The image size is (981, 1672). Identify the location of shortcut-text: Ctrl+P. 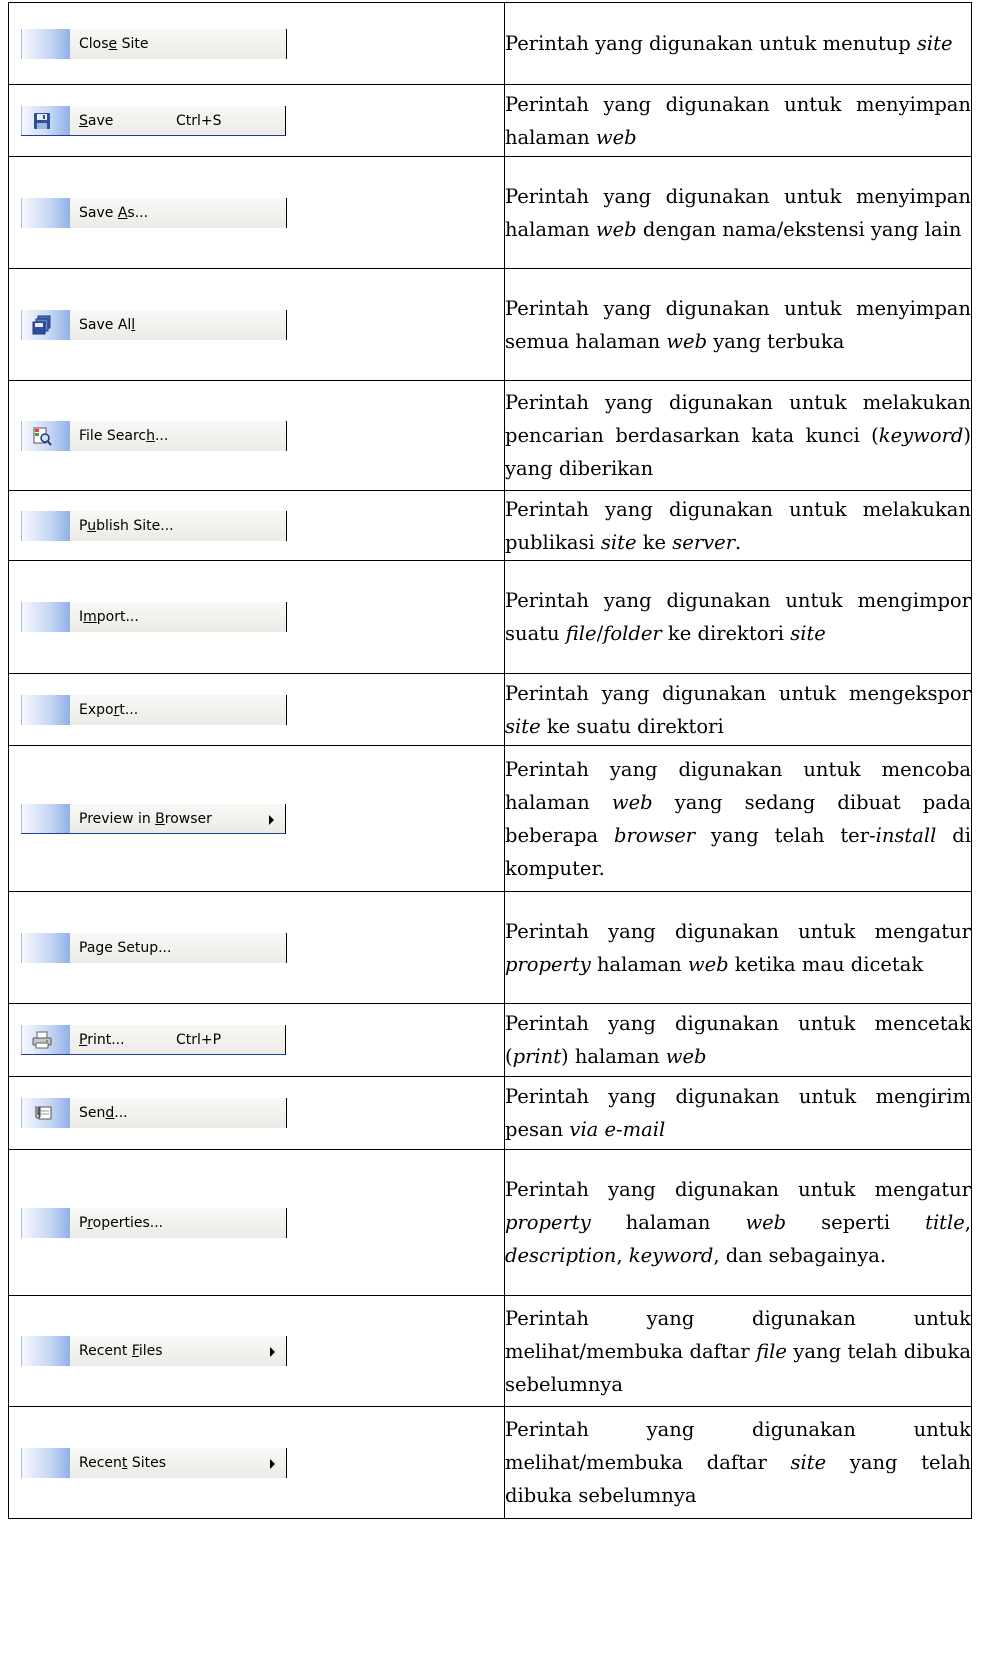
(199, 1040).